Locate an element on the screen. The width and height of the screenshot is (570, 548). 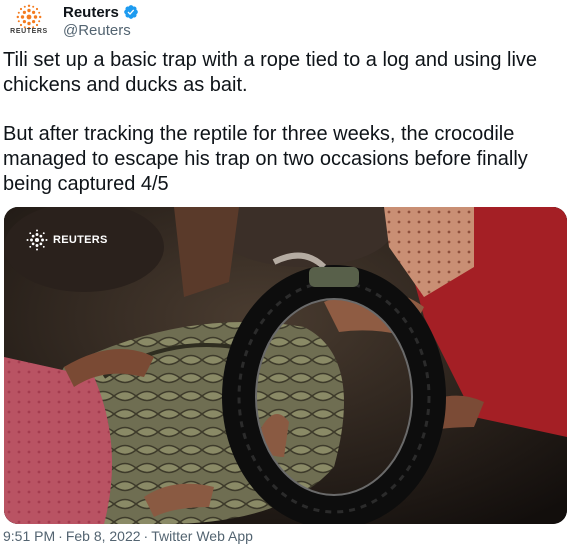
display-name: Reuters is located at coordinates (91, 12).